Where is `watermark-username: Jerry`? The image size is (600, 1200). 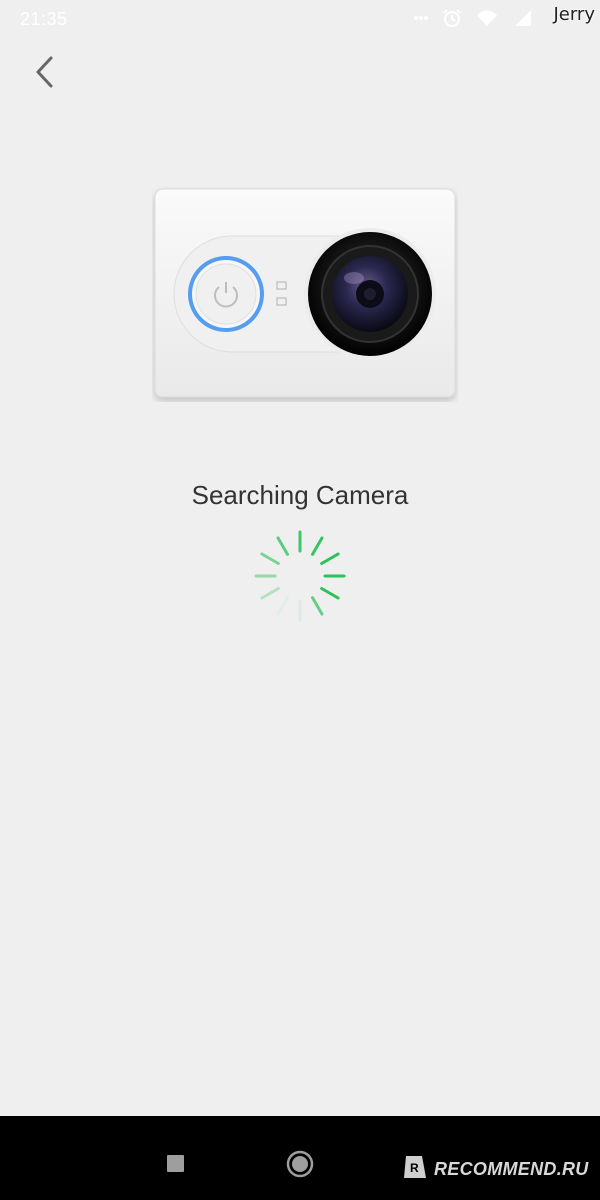
watermark-username: Jerry is located at coordinates (574, 14).